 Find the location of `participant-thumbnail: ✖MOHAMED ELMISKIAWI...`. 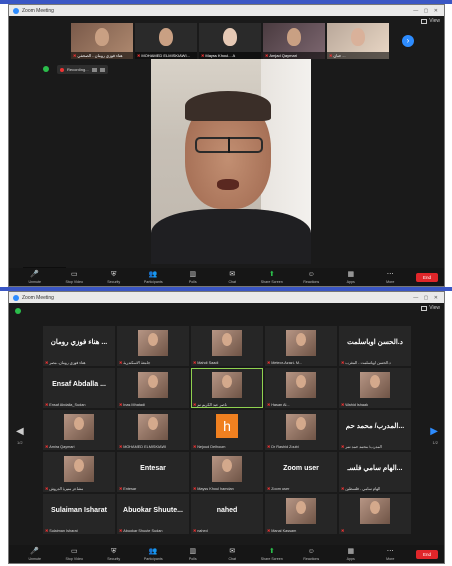

participant-thumbnail: ✖MOHAMED ELMISKIAWI... is located at coordinates (166, 41).